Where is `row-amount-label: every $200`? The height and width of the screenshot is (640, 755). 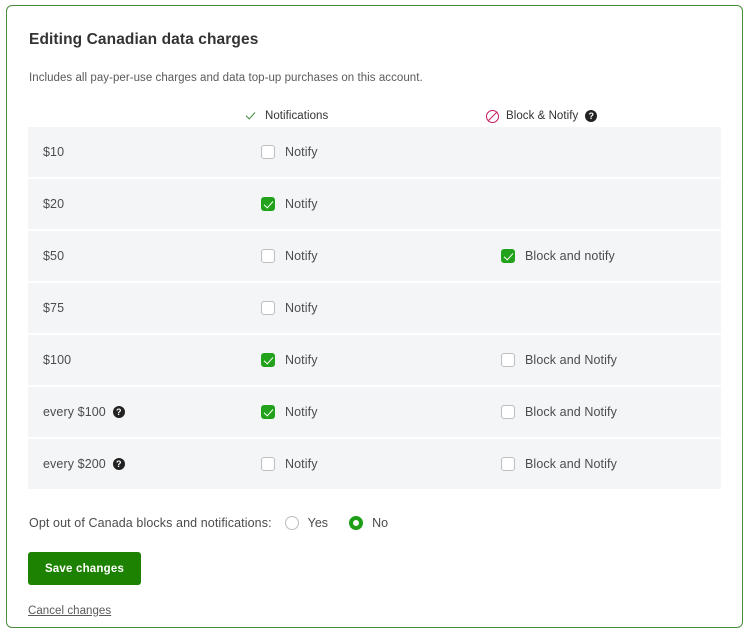 row-amount-label: every $200 is located at coordinates (74, 464).